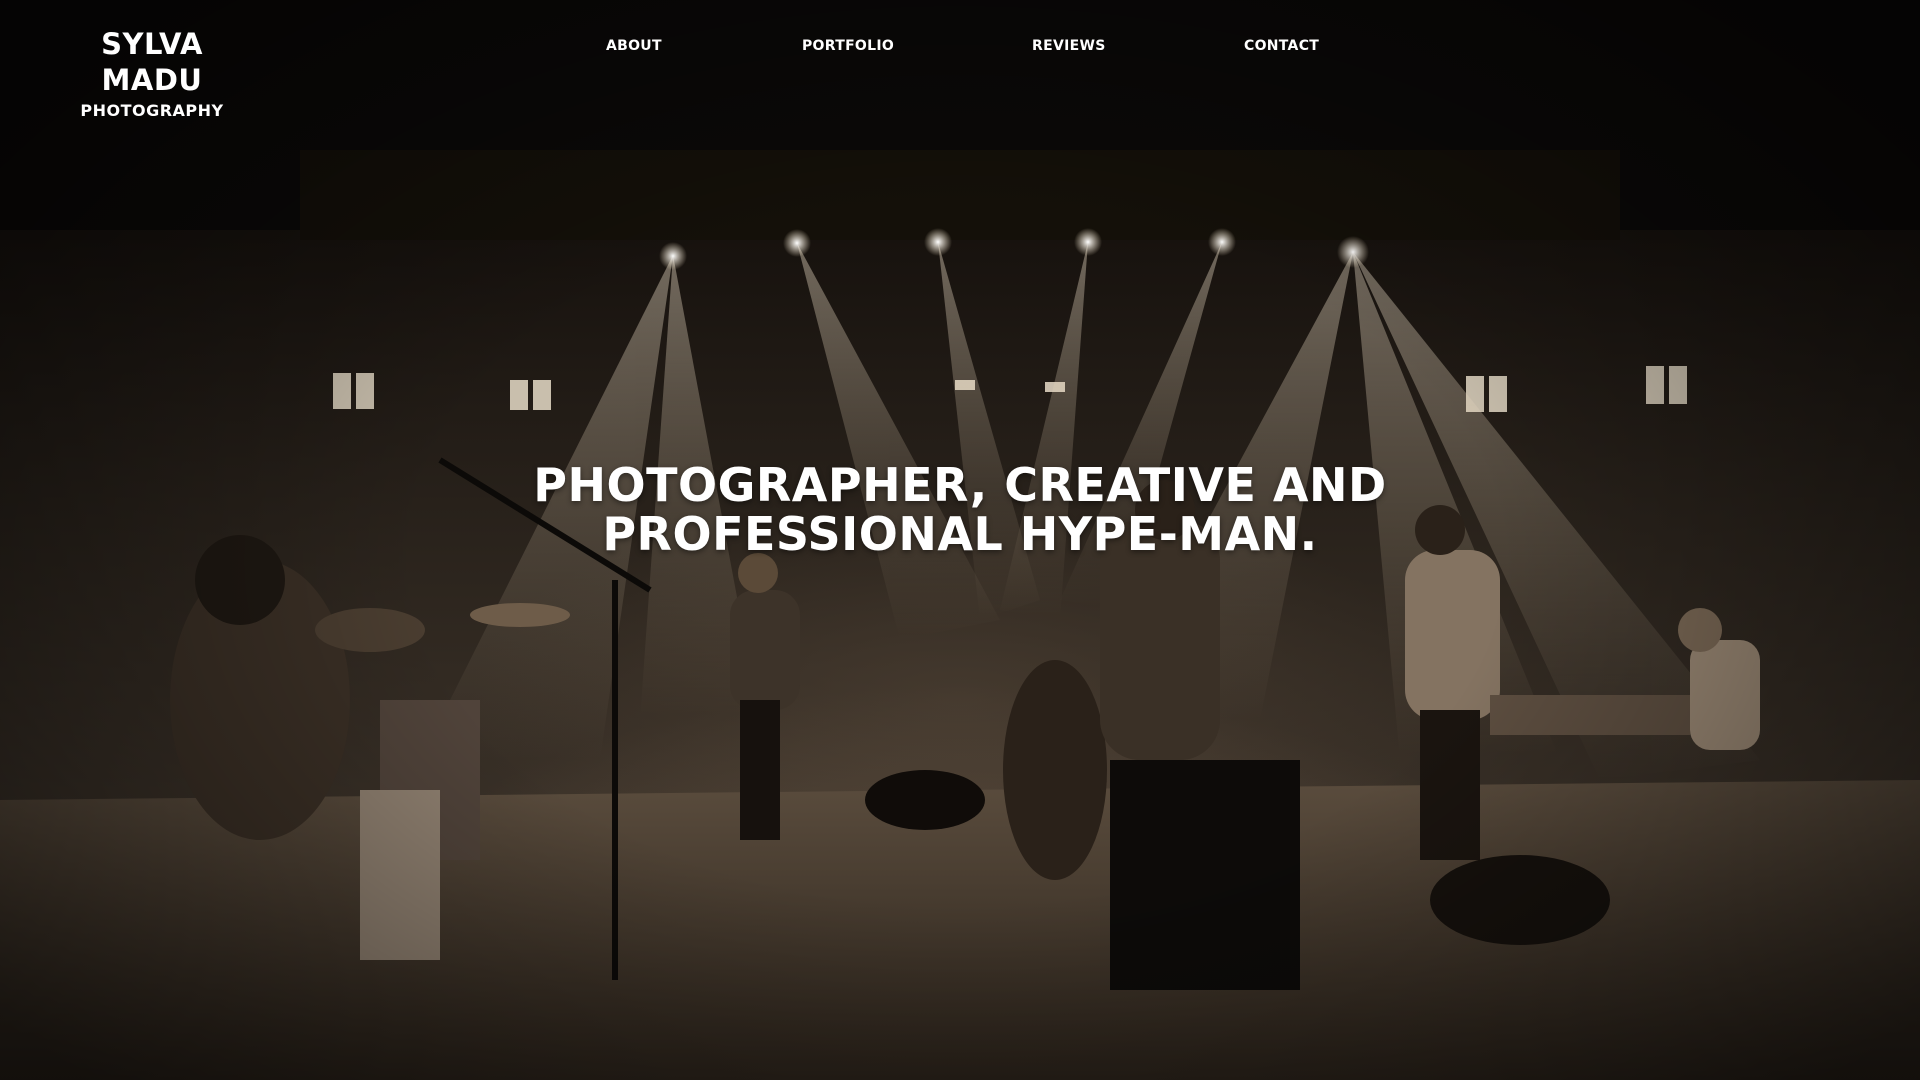 This screenshot has height=1080, width=1920. I want to click on brand-name: SYLVA MADU, so click(152, 62).